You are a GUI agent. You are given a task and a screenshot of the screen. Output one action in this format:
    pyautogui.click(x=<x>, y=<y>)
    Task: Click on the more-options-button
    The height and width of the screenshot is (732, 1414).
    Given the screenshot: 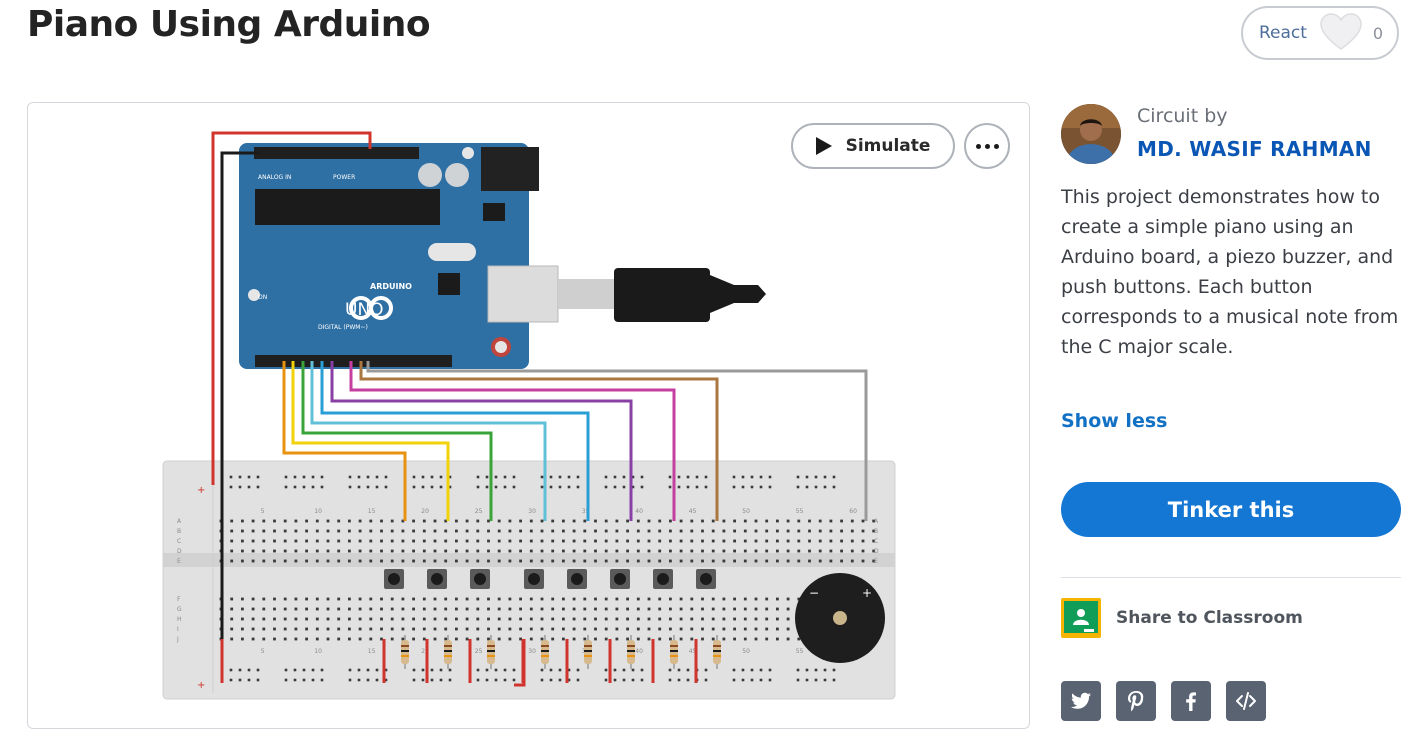 What is the action you would take?
    pyautogui.click(x=987, y=146)
    